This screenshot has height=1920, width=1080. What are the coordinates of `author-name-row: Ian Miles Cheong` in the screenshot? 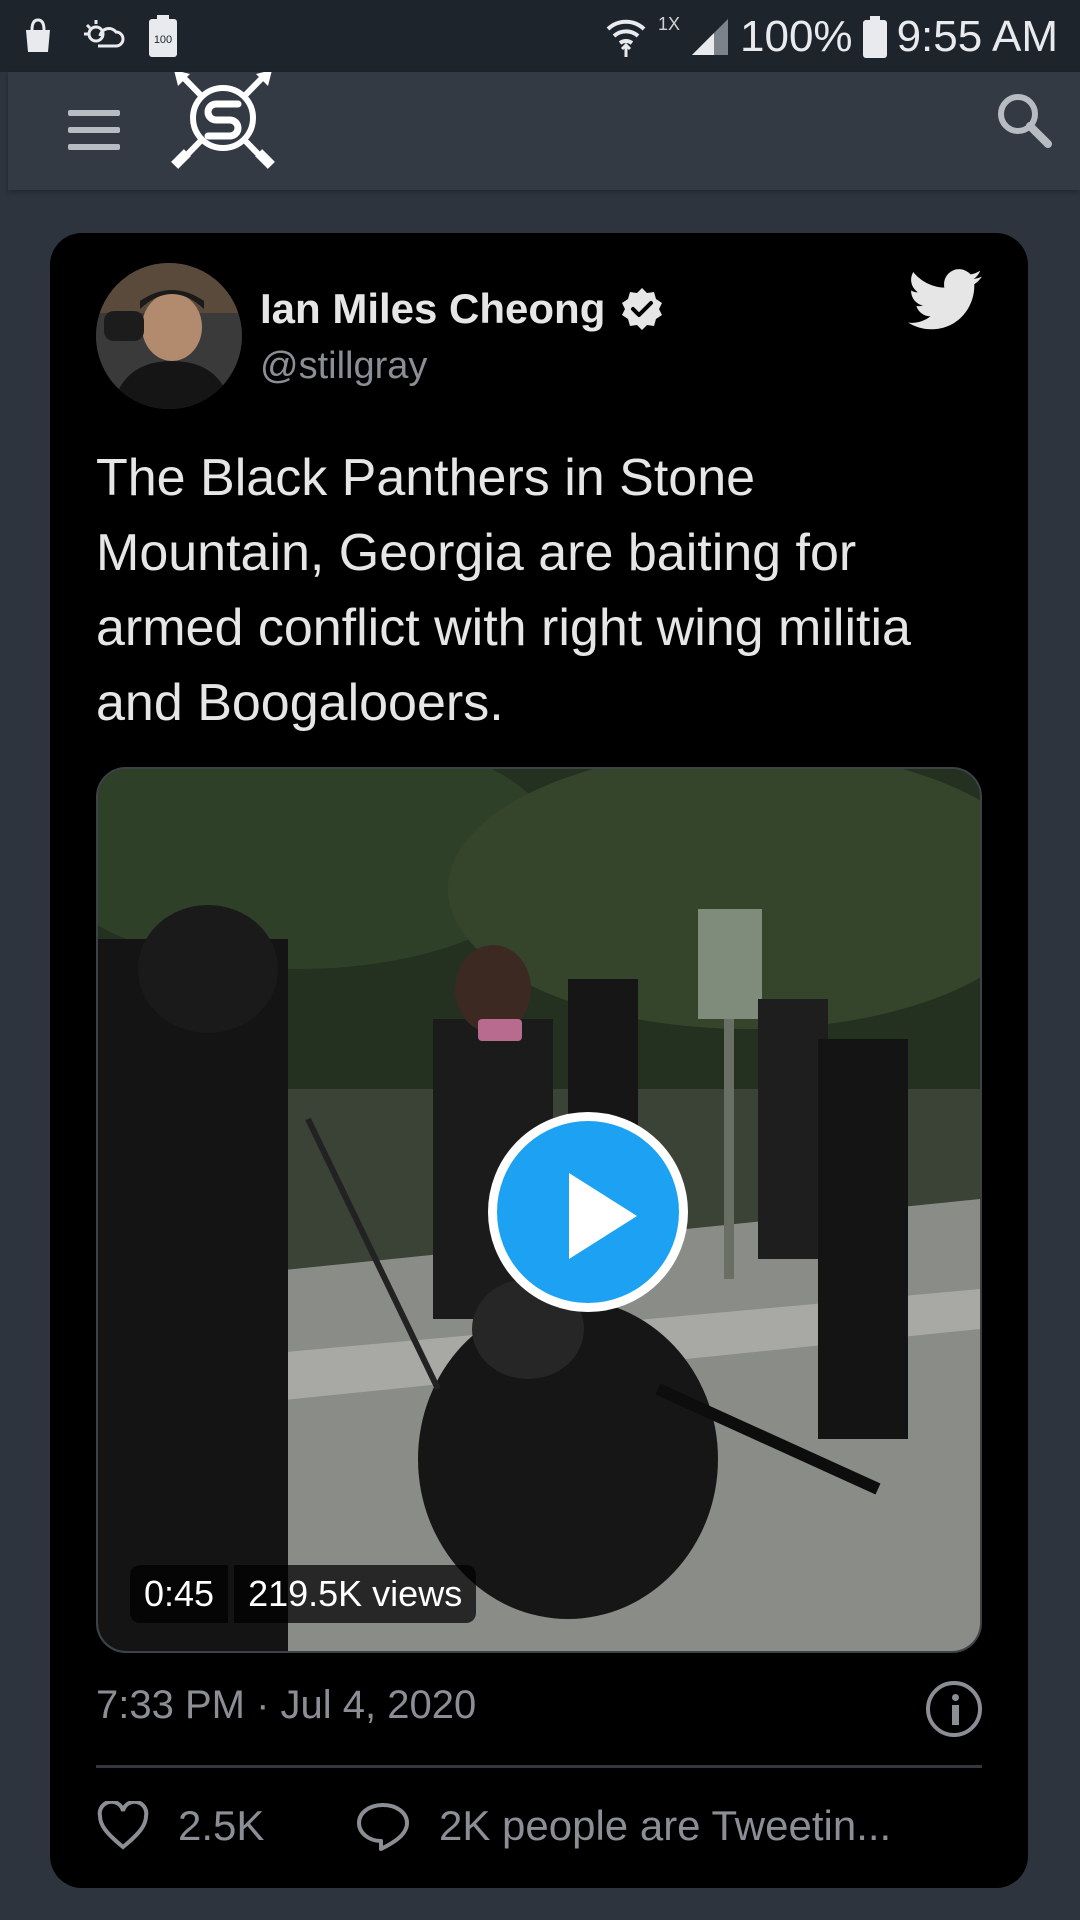 It's located at (462, 309).